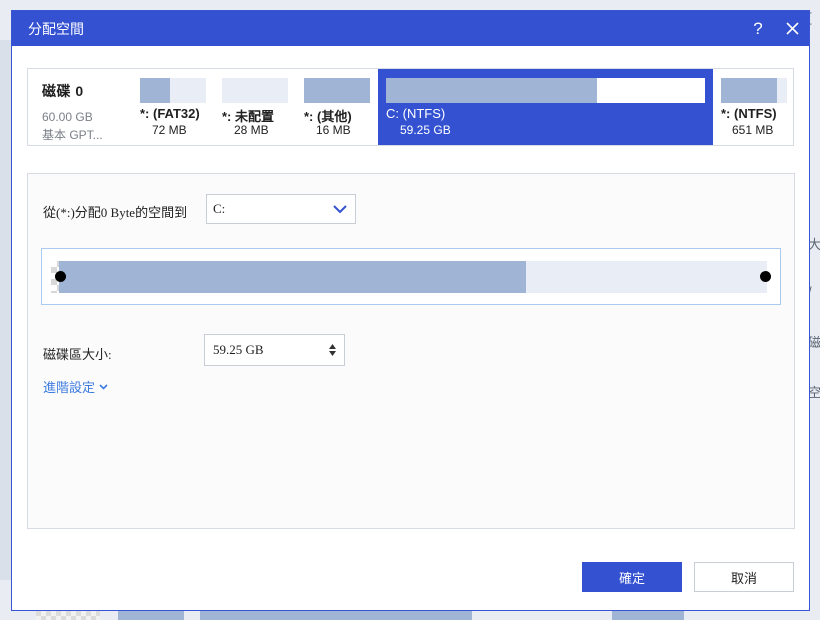 Image resolution: width=820 pixels, height=620 pixels. I want to click on partition-size-label: 磁碟區大小:, so click(77, 354).